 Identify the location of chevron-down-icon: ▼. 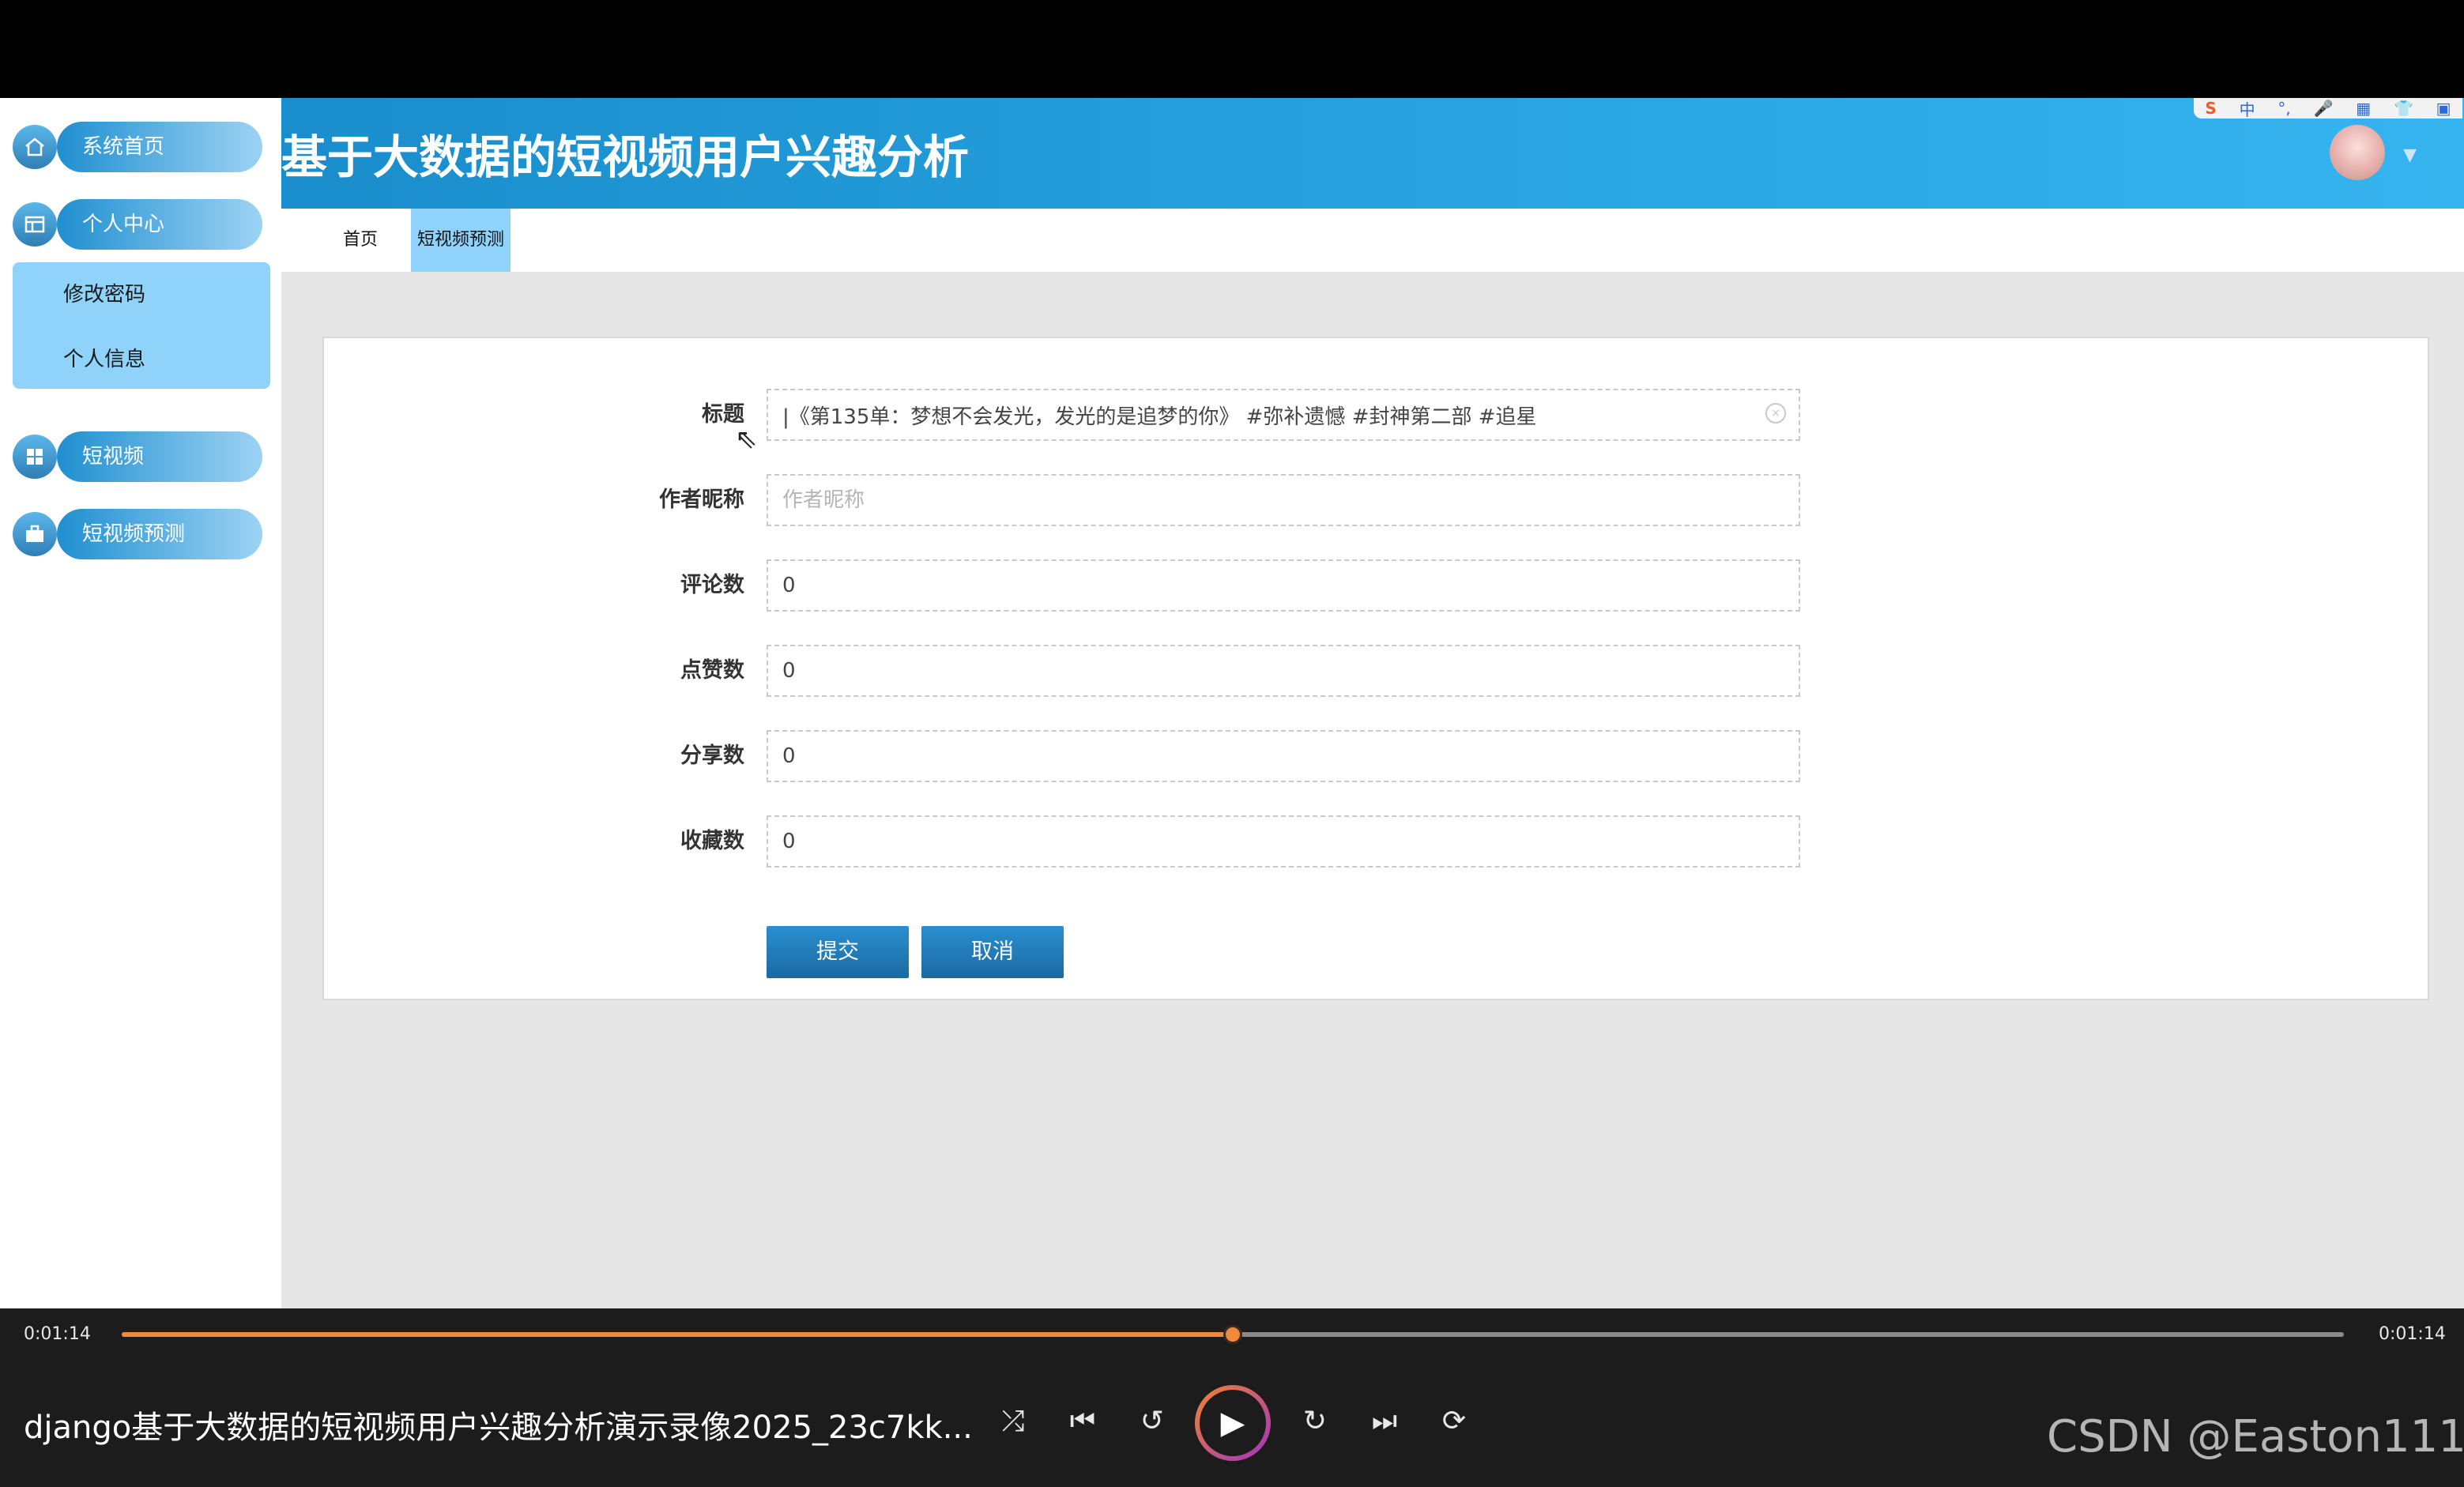
(2410, 155).